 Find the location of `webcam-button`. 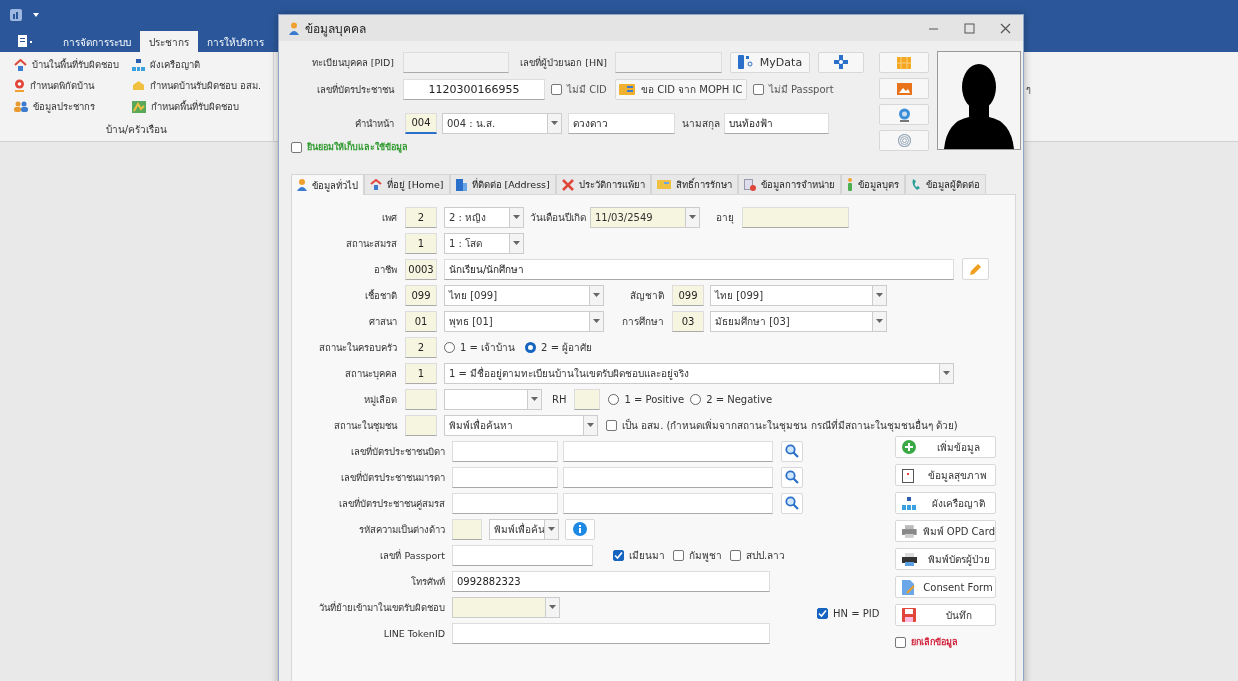

webcam-button is located at coordinates (904, 114).